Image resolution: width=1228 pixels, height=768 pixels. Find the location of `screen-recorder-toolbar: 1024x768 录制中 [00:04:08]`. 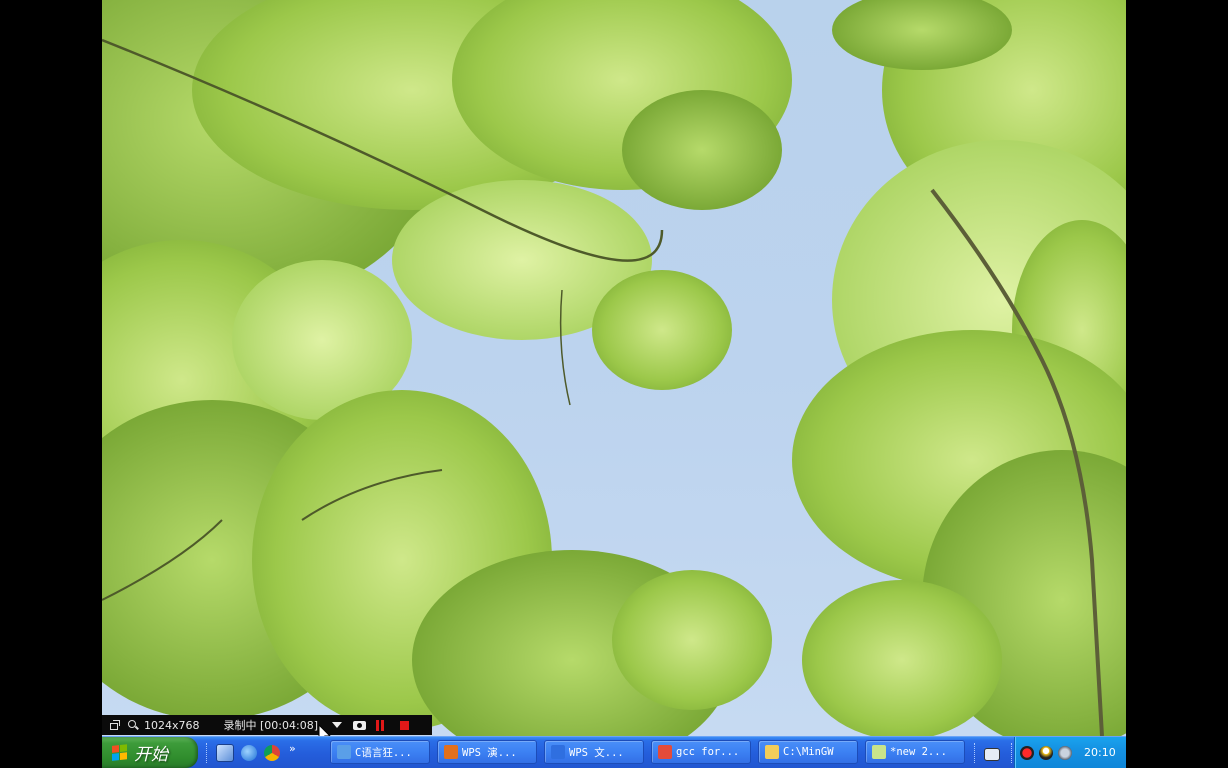

screen-recorder-toolbar: 1024x768 录制中 [00:04:08] is located at coordinates (267, 725).